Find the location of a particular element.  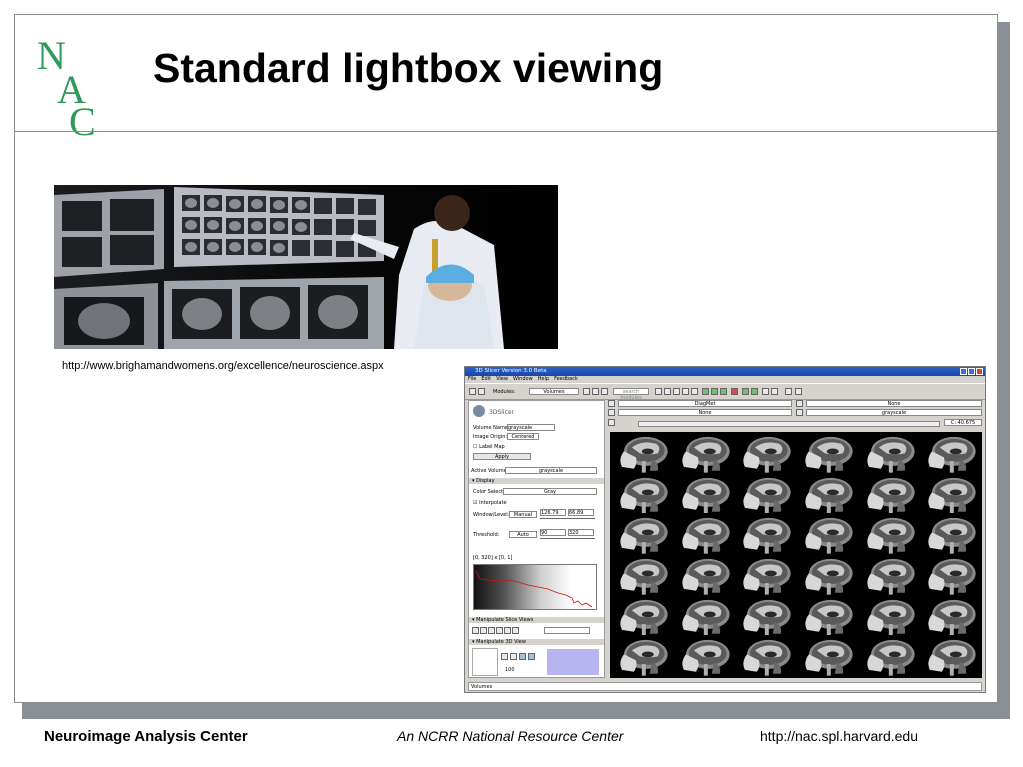

histogram is located at coordinates (535, 587).